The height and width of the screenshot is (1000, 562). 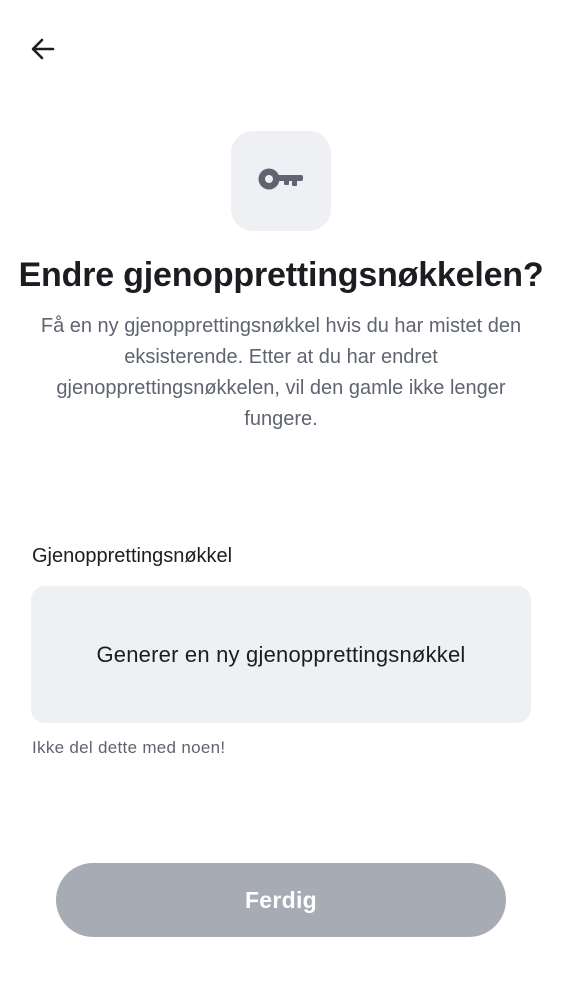 I want to click on key-icon-tile, so click(x=281, y=181).